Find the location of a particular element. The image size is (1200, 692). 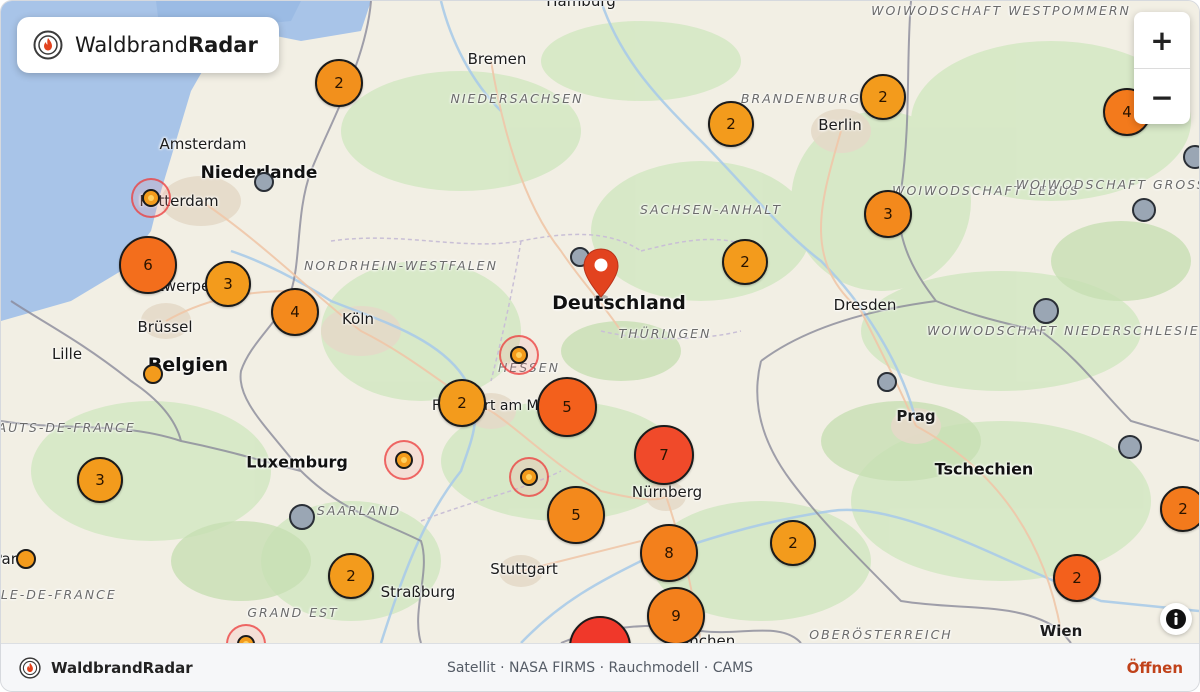

fire-cluster: 8 is located at coordinates (669, 553).